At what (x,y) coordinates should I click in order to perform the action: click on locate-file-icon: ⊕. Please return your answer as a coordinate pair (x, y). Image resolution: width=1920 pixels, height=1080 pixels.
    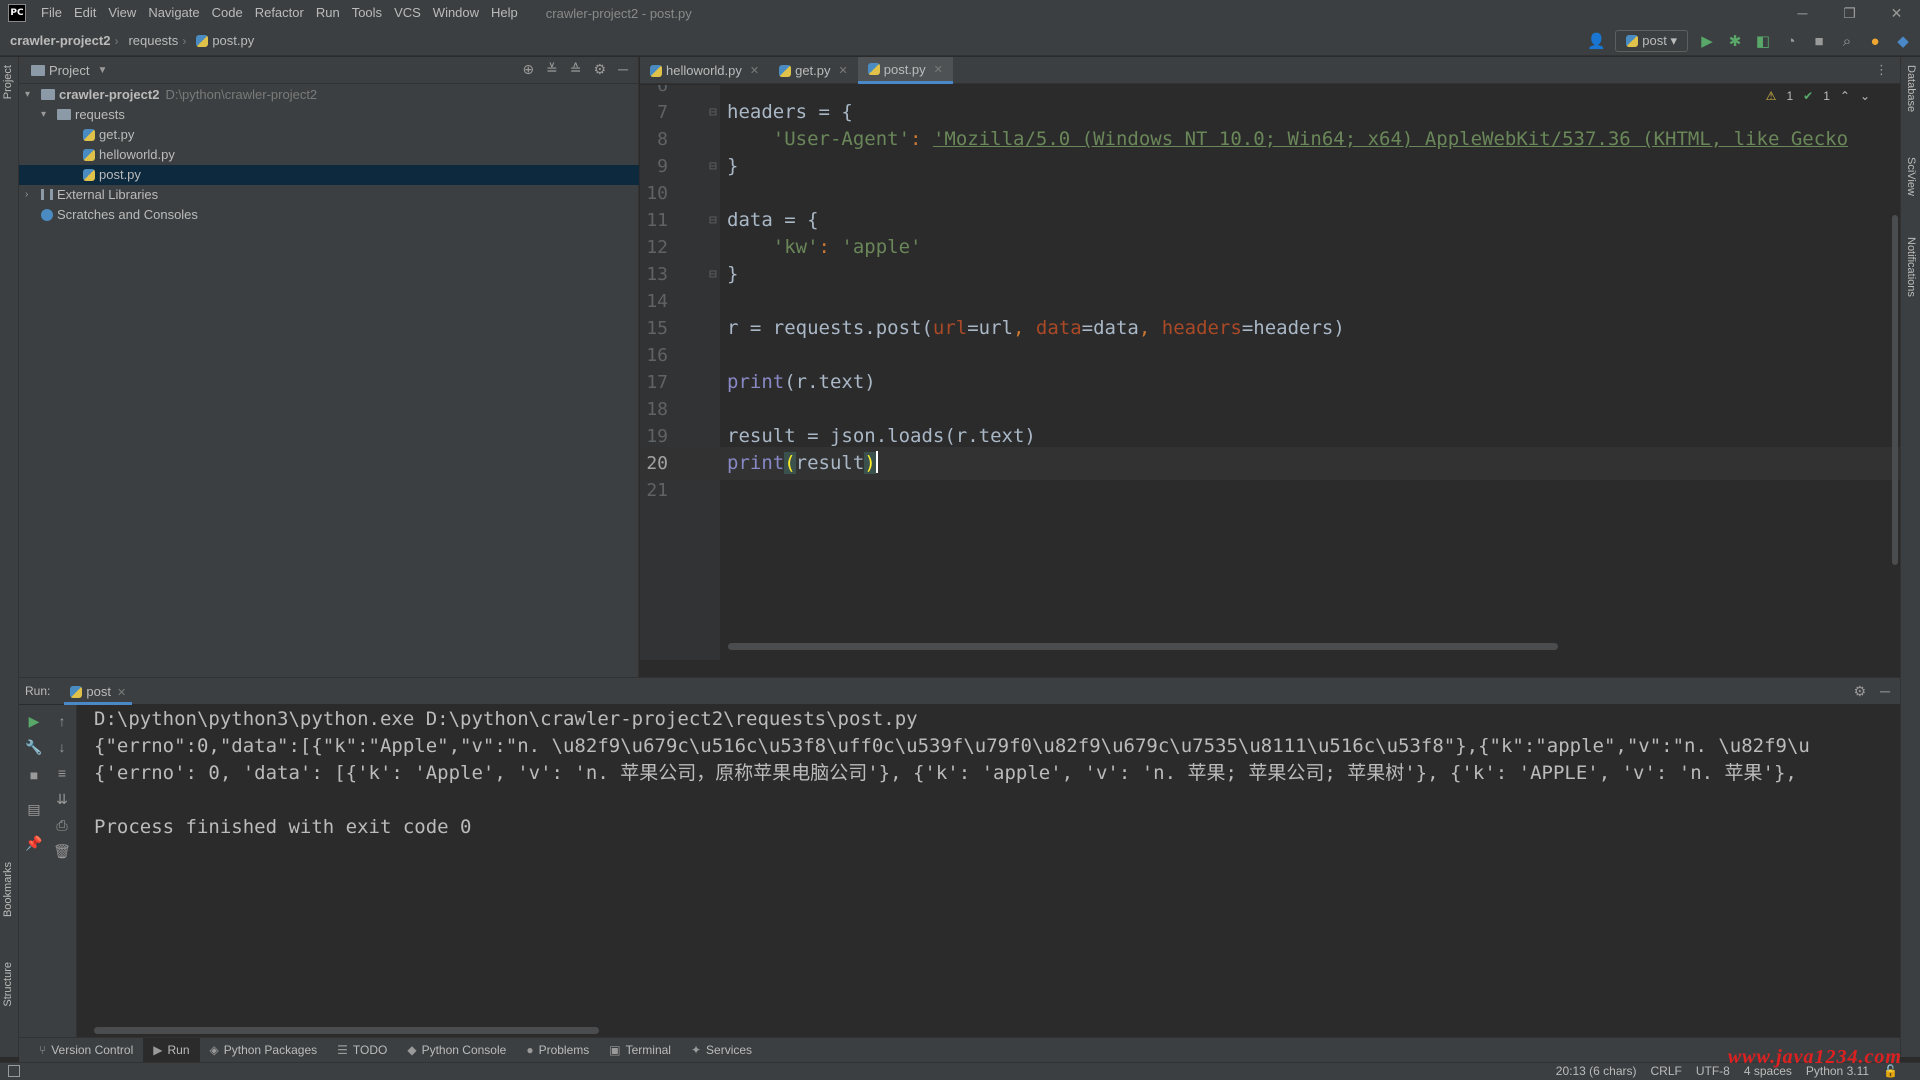
    Looking at the image, I should click on (528, 69).